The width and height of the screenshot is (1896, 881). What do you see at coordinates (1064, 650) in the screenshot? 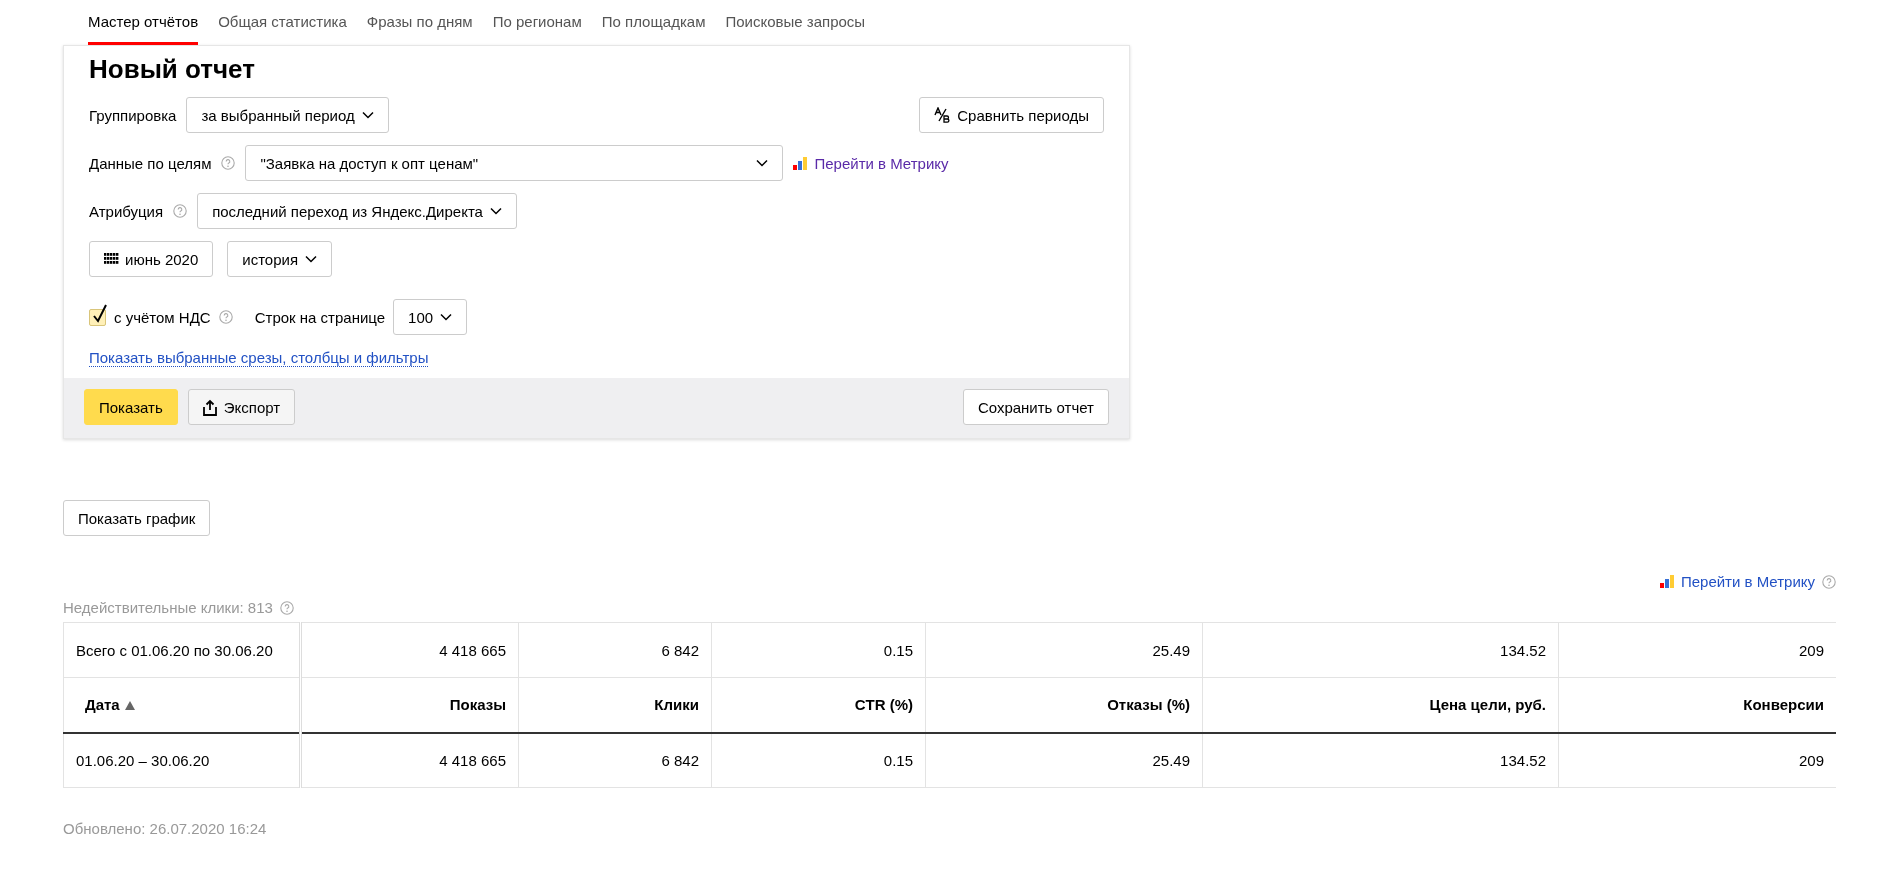
I see `total-cell: 25.49` at bounding box center [1064, 650].